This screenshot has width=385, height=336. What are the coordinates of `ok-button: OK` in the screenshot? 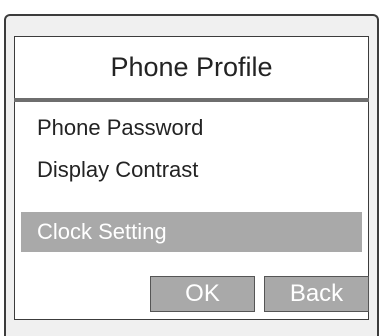 It's located at (202, 294).